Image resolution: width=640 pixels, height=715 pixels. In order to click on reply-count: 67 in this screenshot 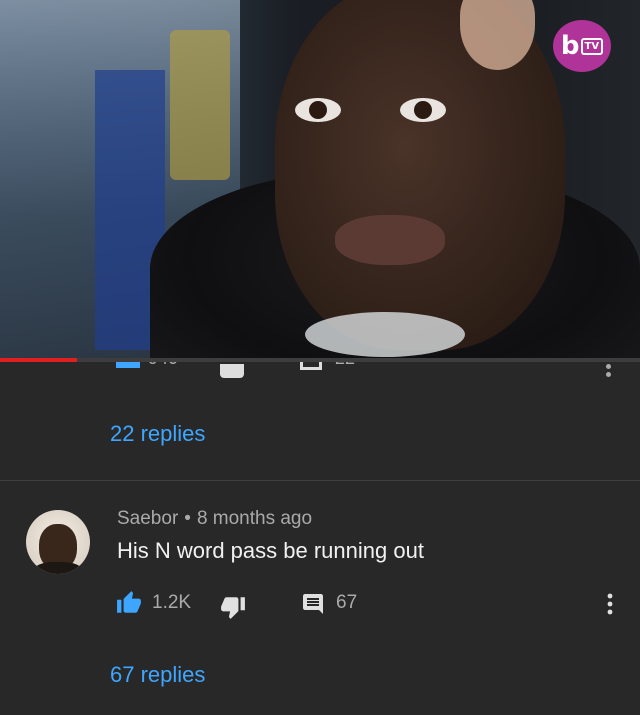, I will do `click(347, 602)`.